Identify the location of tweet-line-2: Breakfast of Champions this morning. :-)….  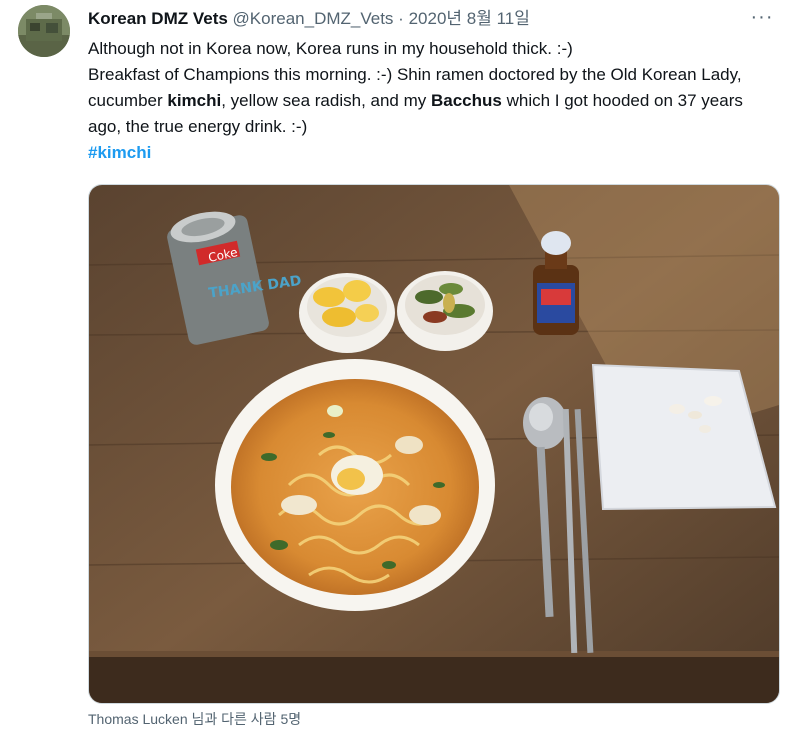
(433, 101).